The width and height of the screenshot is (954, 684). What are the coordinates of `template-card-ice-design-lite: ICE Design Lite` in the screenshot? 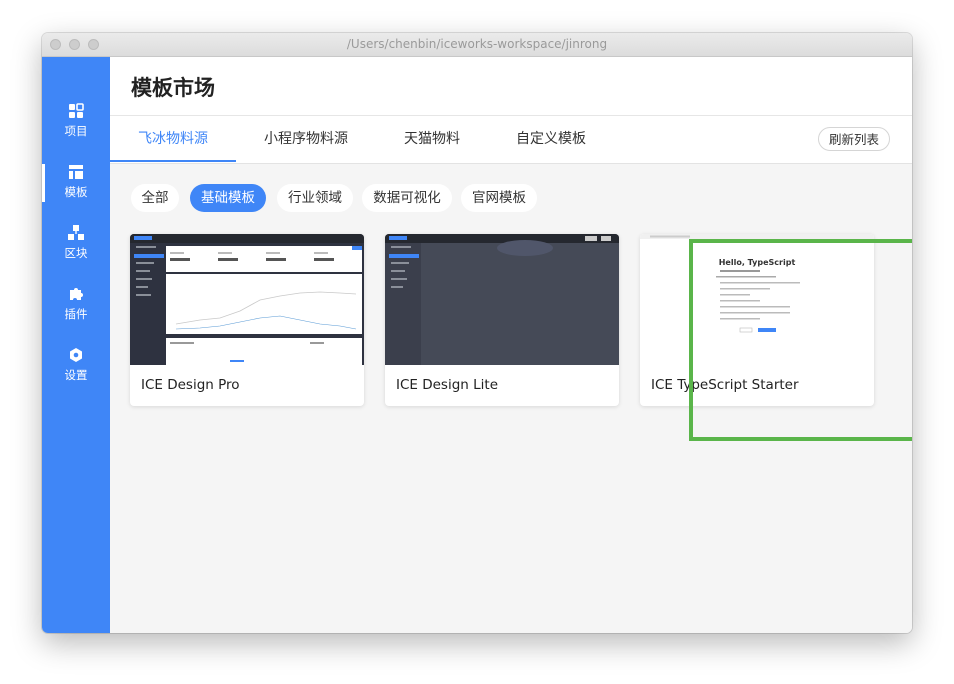 It's located at (502, 320).